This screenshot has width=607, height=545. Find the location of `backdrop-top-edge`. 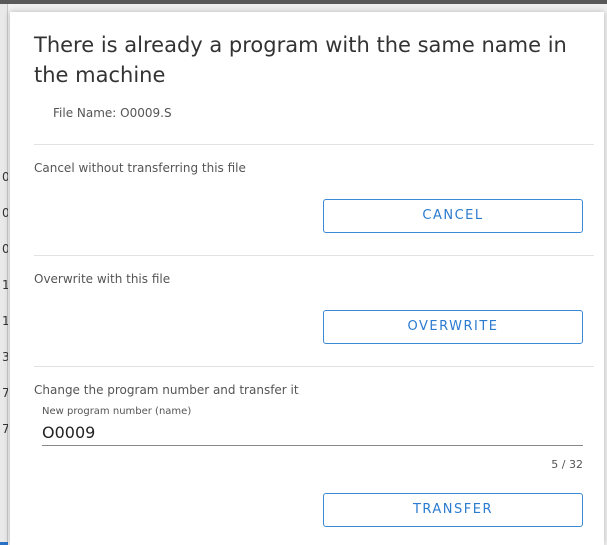

backdrop-top-edge is located at coordinates (303, 2).